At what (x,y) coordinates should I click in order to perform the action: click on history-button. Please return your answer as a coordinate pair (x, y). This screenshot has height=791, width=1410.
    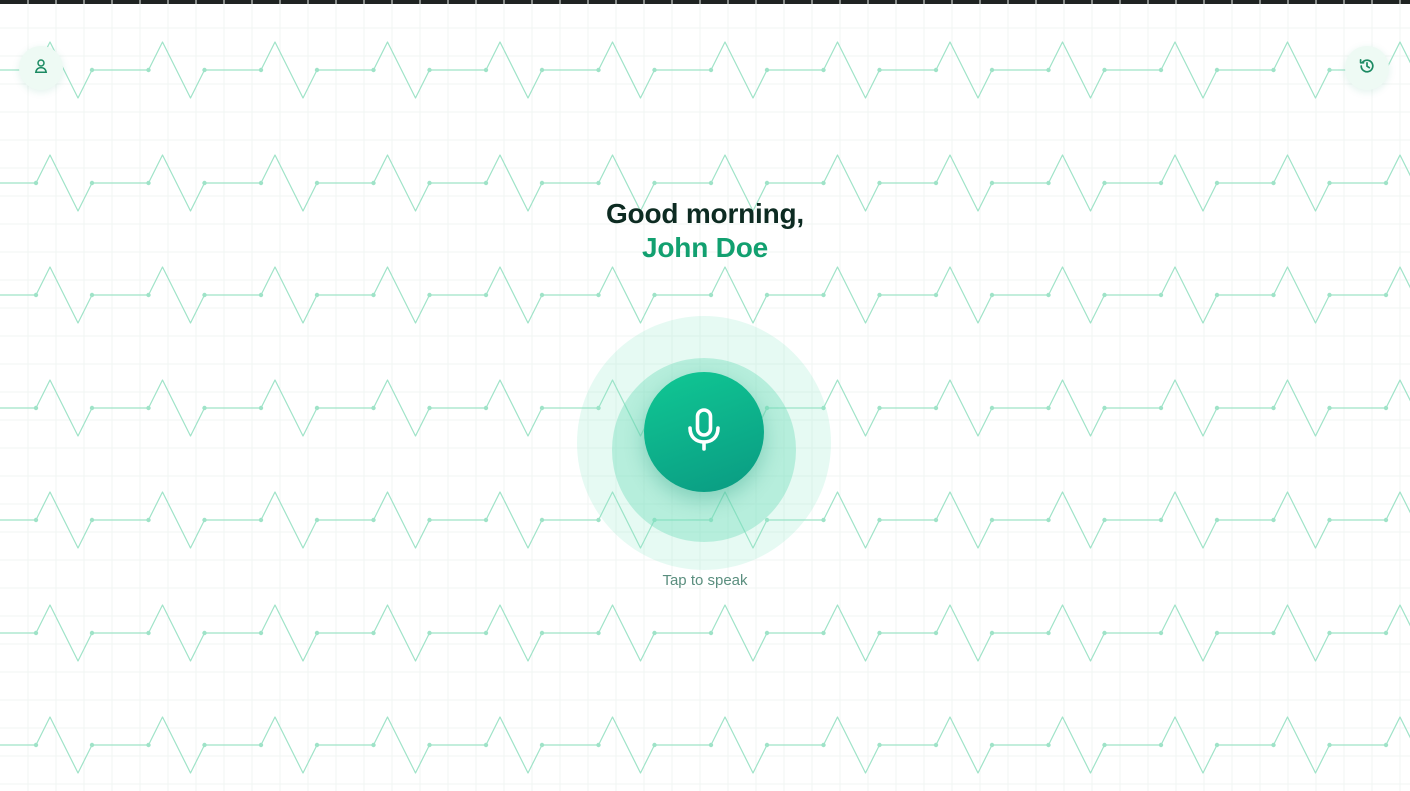
    Looking at the image, I should click on (1367, 68).